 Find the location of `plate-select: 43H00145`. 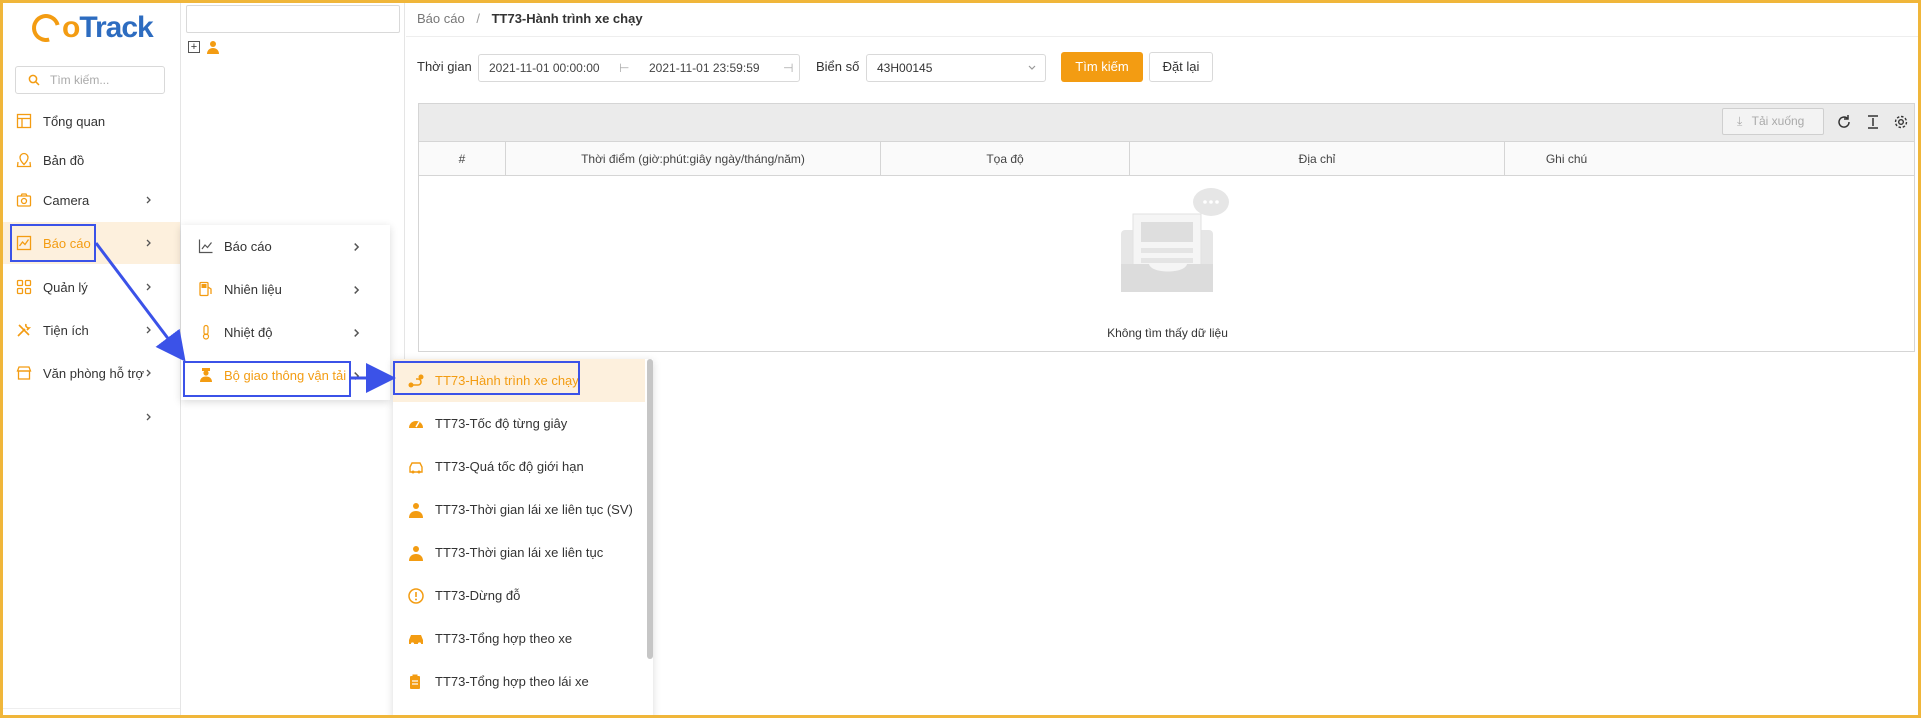

plate-select: 43H00145 is located at coordinates (956, 68).